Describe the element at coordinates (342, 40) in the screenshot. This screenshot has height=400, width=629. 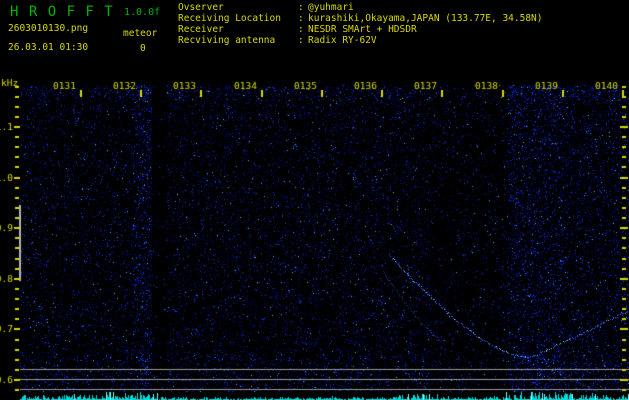
I see `info-value: Radix RY-62V` at that location.